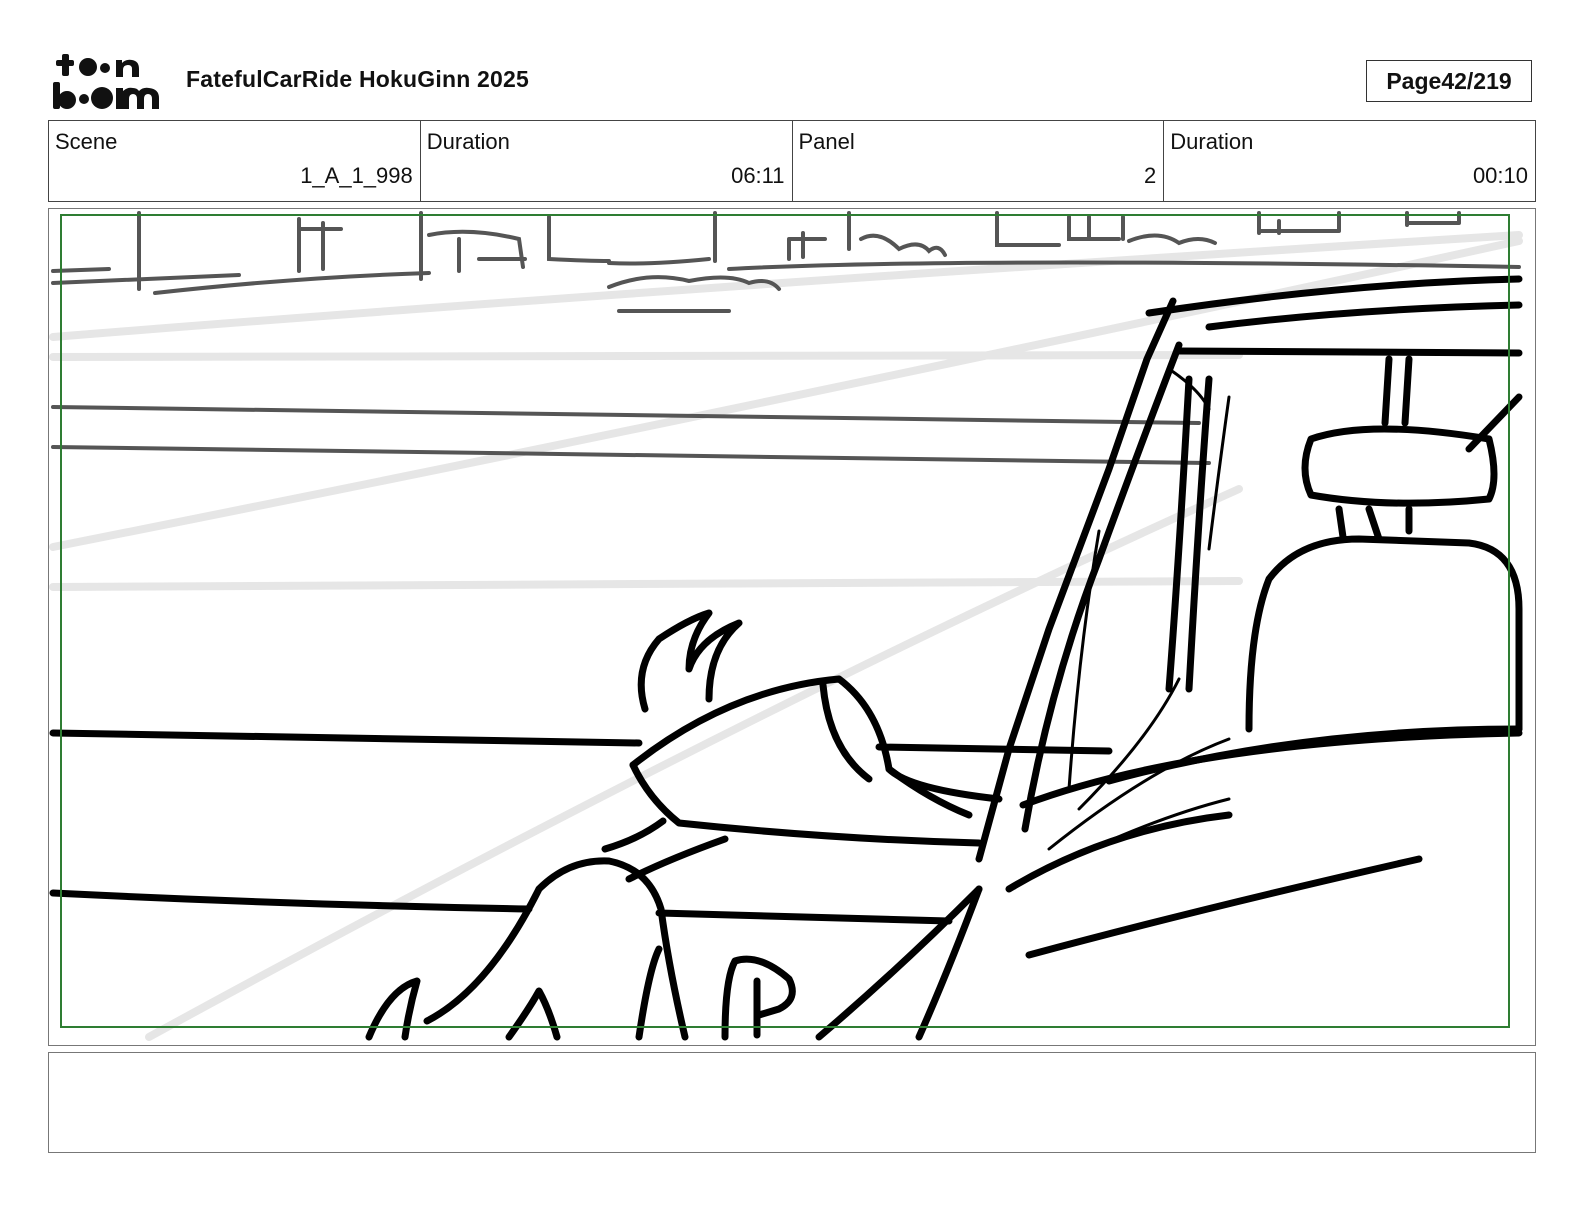 The width and height of the screenshot is (1584, 1224). I want to click on panel-notes-box, so click(792, 1102).